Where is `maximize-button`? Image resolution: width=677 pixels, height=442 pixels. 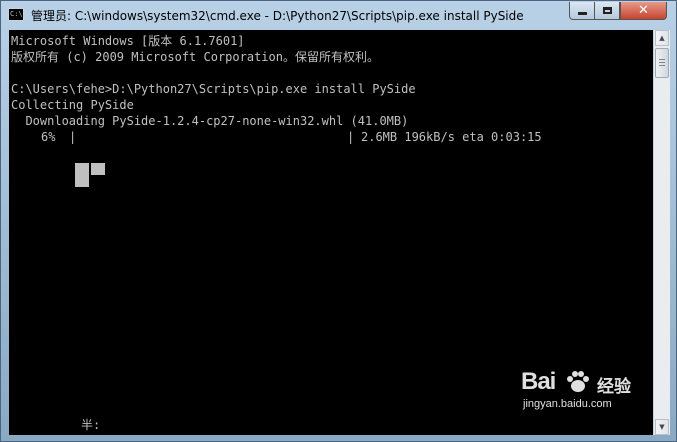 maximize-button is located at coordinates (607, 11).